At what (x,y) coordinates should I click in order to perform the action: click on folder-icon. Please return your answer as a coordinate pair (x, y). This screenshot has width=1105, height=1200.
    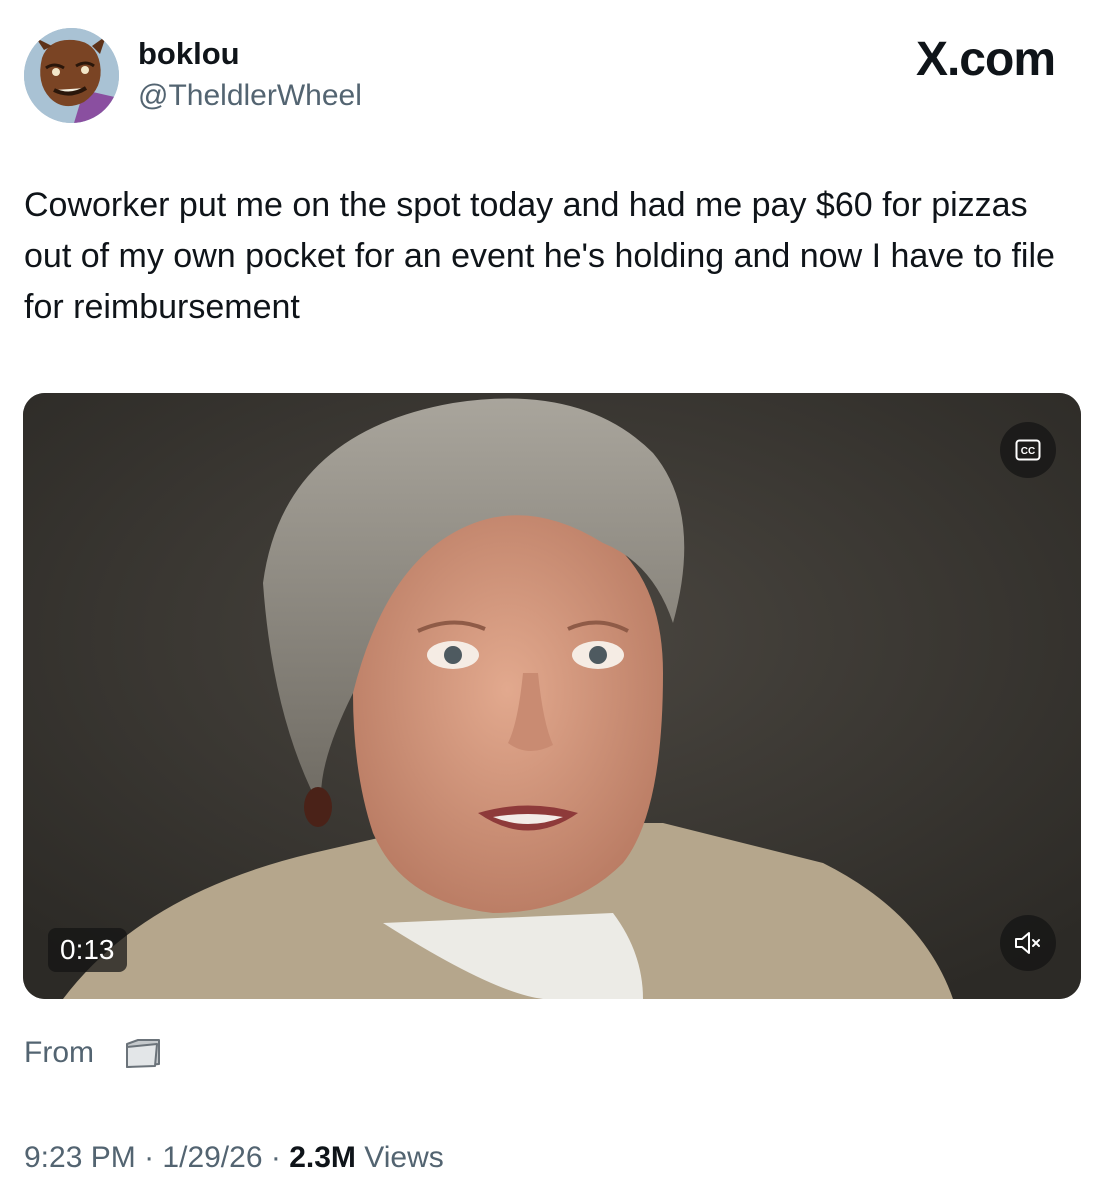
    Looking at the image, I should click on (143, 1053).